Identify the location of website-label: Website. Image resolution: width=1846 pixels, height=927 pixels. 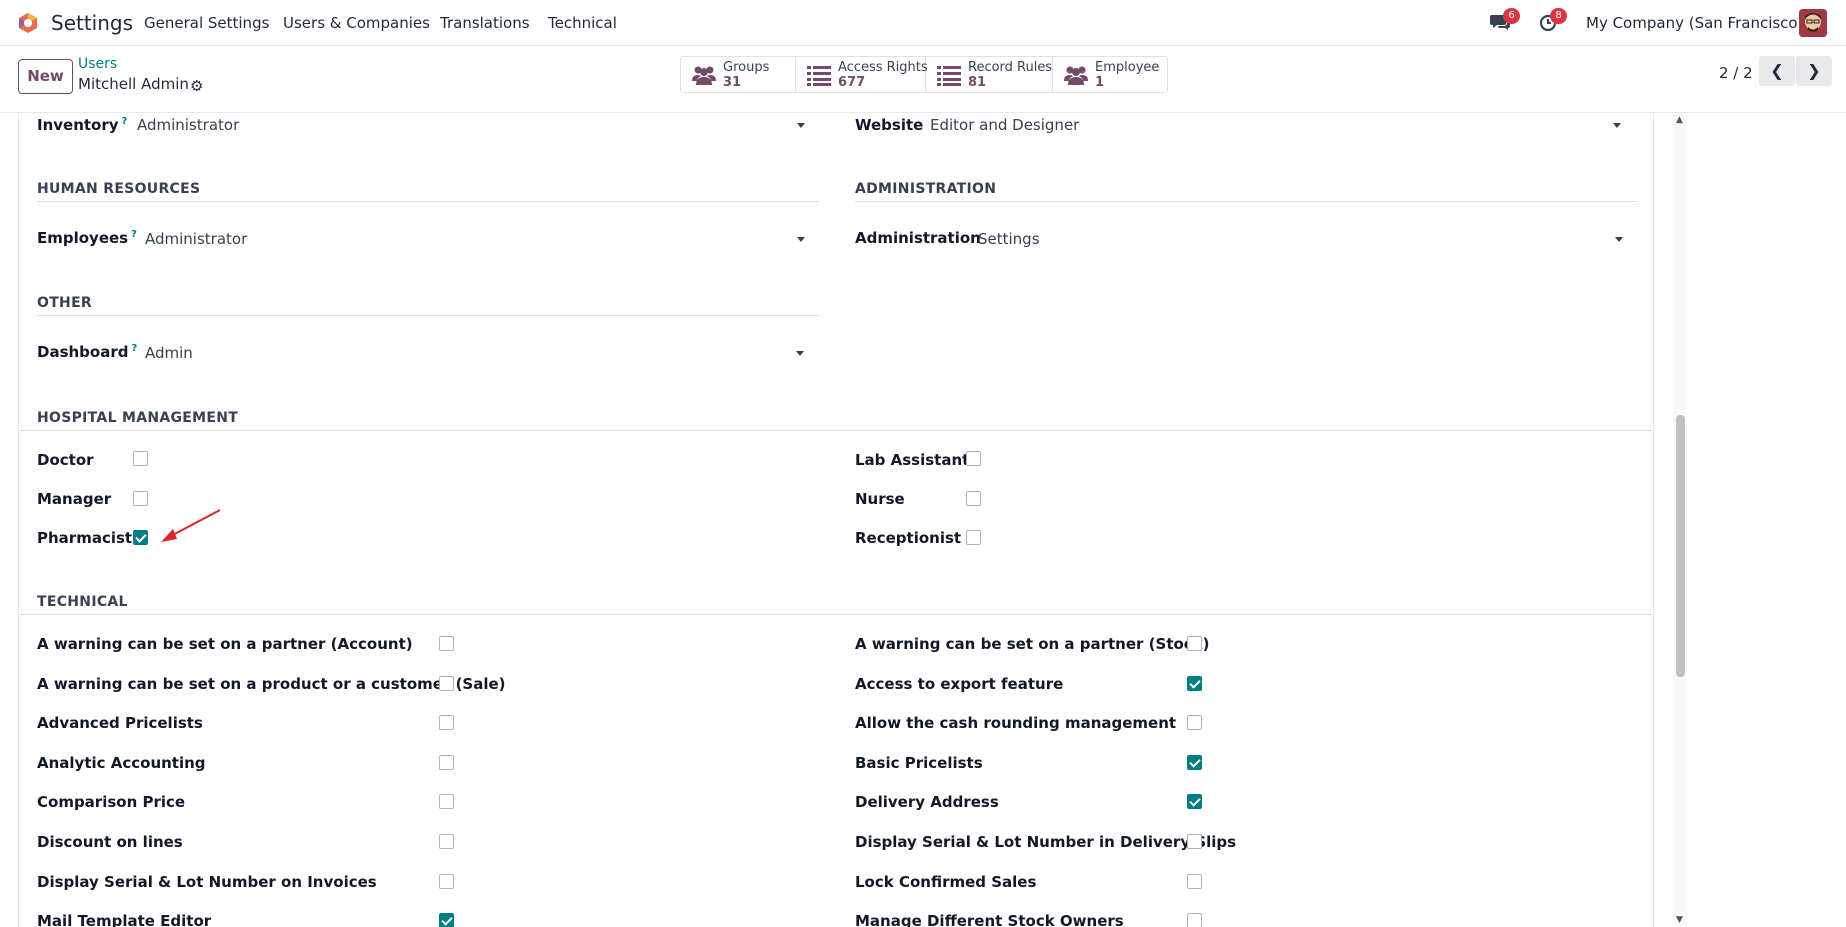
(889, 125).